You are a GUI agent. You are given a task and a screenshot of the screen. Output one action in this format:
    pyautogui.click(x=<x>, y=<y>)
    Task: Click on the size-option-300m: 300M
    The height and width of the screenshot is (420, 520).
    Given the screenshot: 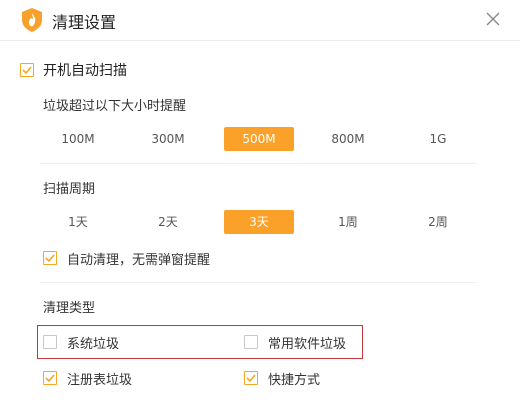 What is the action you would take?
    pyautogui.click(x=168, y=139)
    